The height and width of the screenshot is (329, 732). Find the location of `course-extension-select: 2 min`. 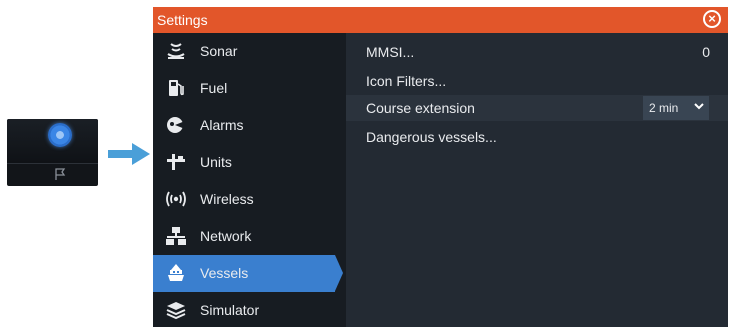

course-extension-select: 2 min is located at coordinates (676, 108).